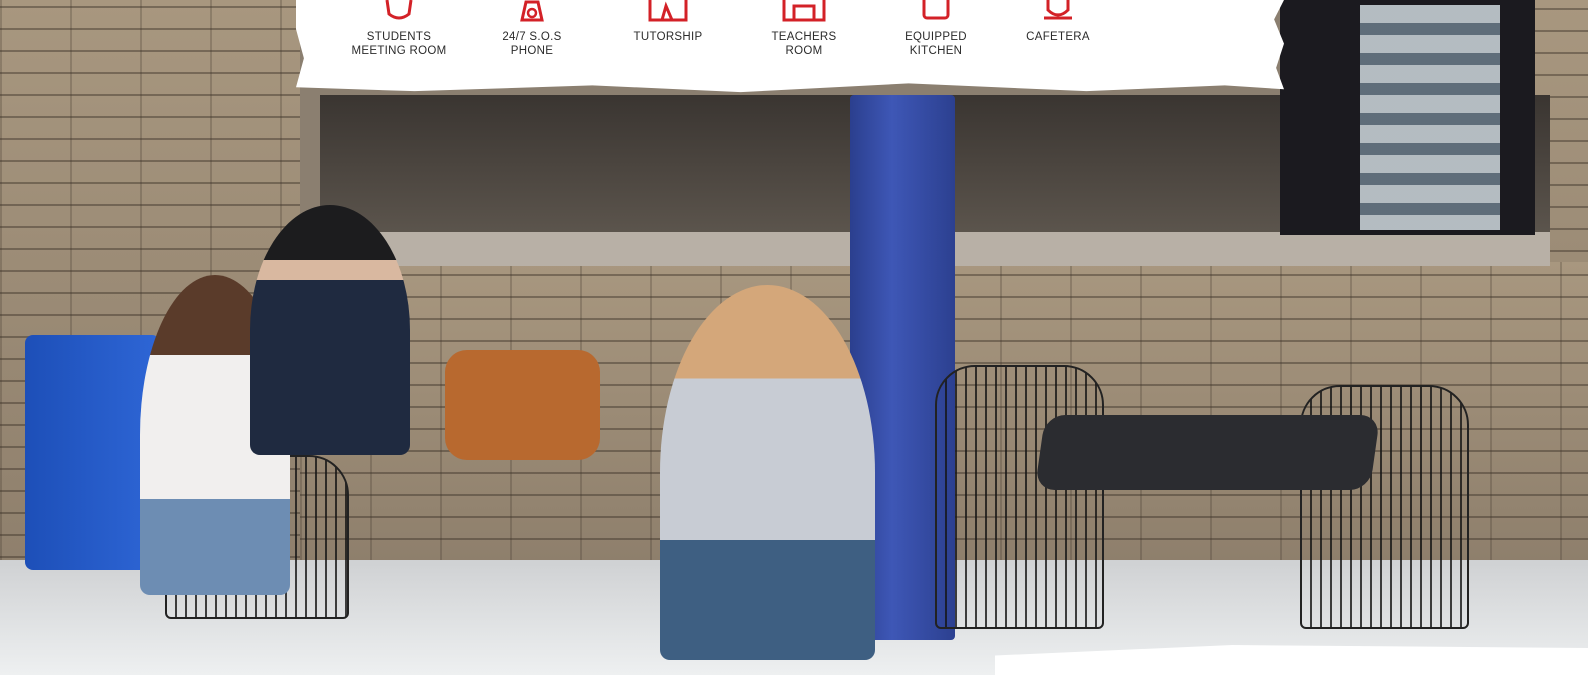 The width and height of the screenshot is (1588, 675). I want to click on teachers-room-icon, so click(804, 11).